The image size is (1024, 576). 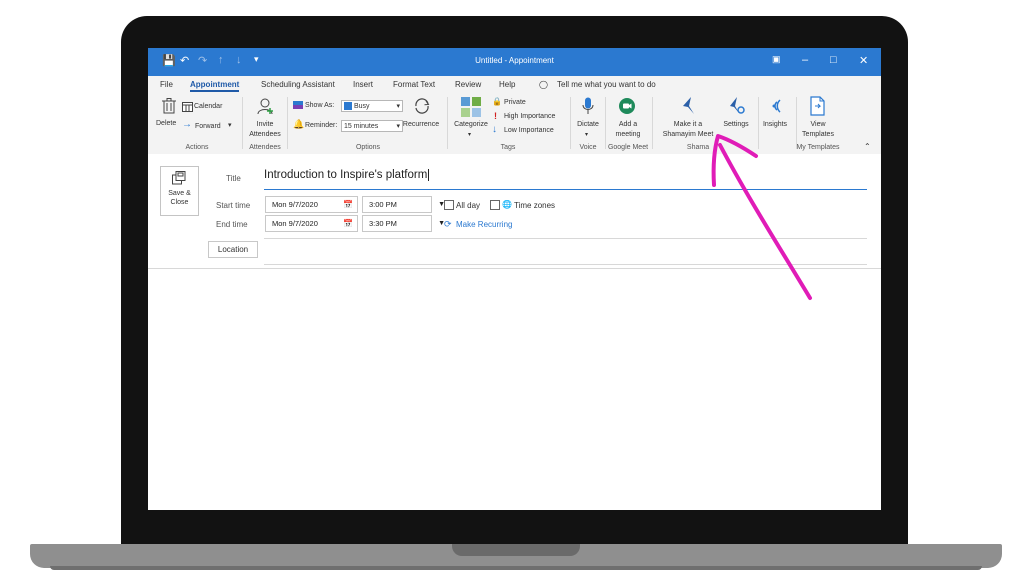 What do you see at coordinates (863, 60) in the screenshot?
I see `close-icon: ✕` at bounding box center [863, 60].